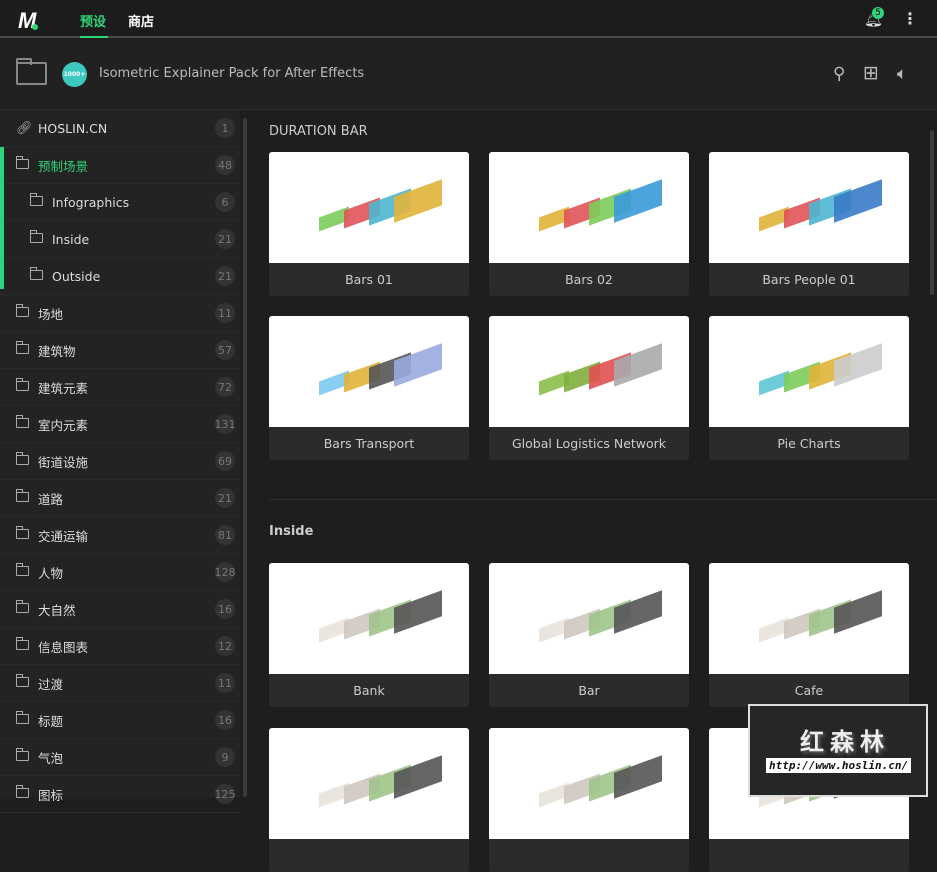 The image size is (937, 872). What do you see at coordinates (120, 683) in the screenshot?
I see `sidebar-item: 过渡 11` at bounding box center [120, 683].